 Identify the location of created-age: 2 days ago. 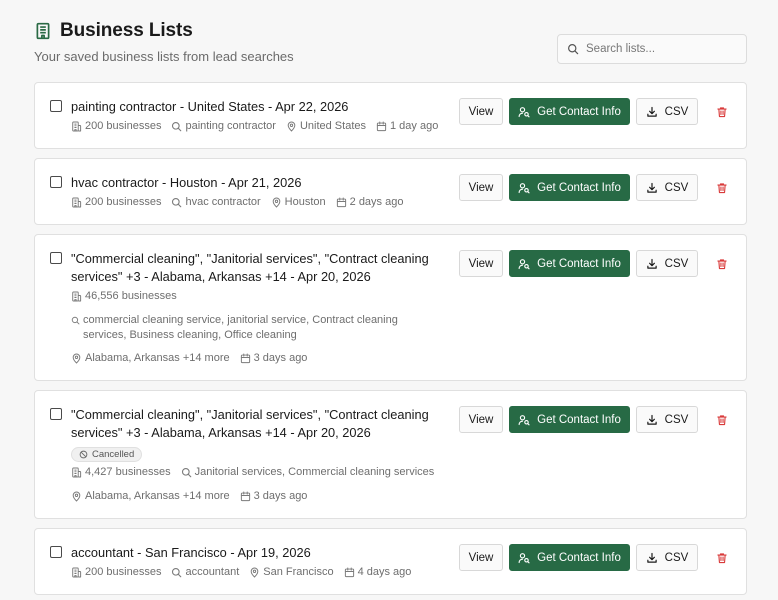
(376, 202).